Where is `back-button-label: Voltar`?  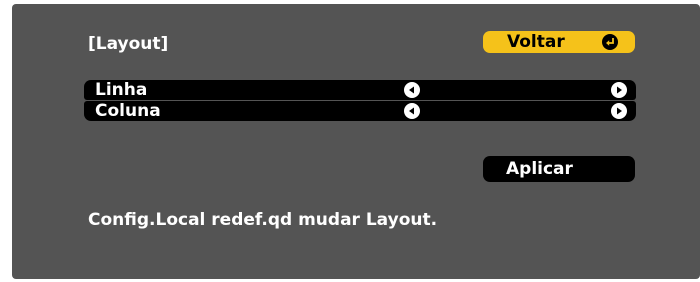 back-button-label: Voltar is located at coordinates (536, 42).